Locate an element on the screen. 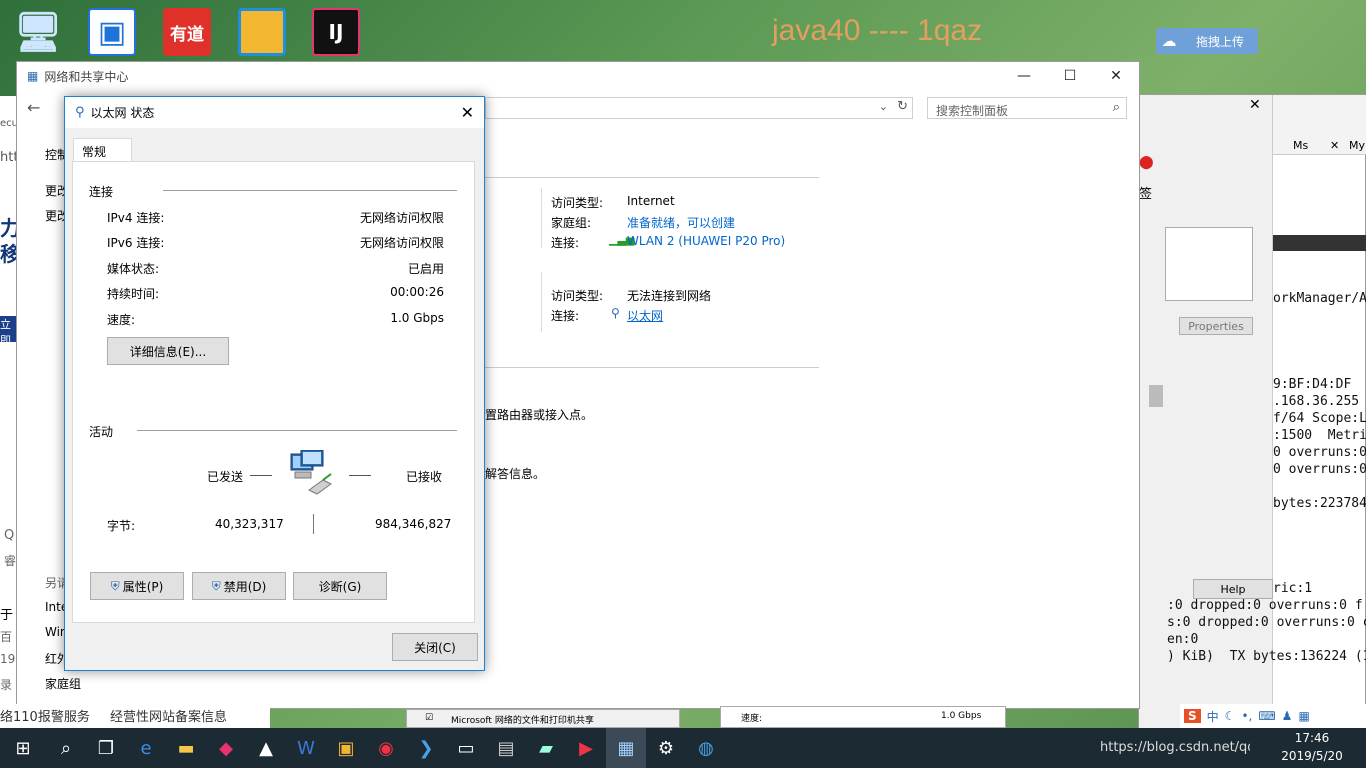  intellij-icon: ◆ is located at coordinates (226, 748).